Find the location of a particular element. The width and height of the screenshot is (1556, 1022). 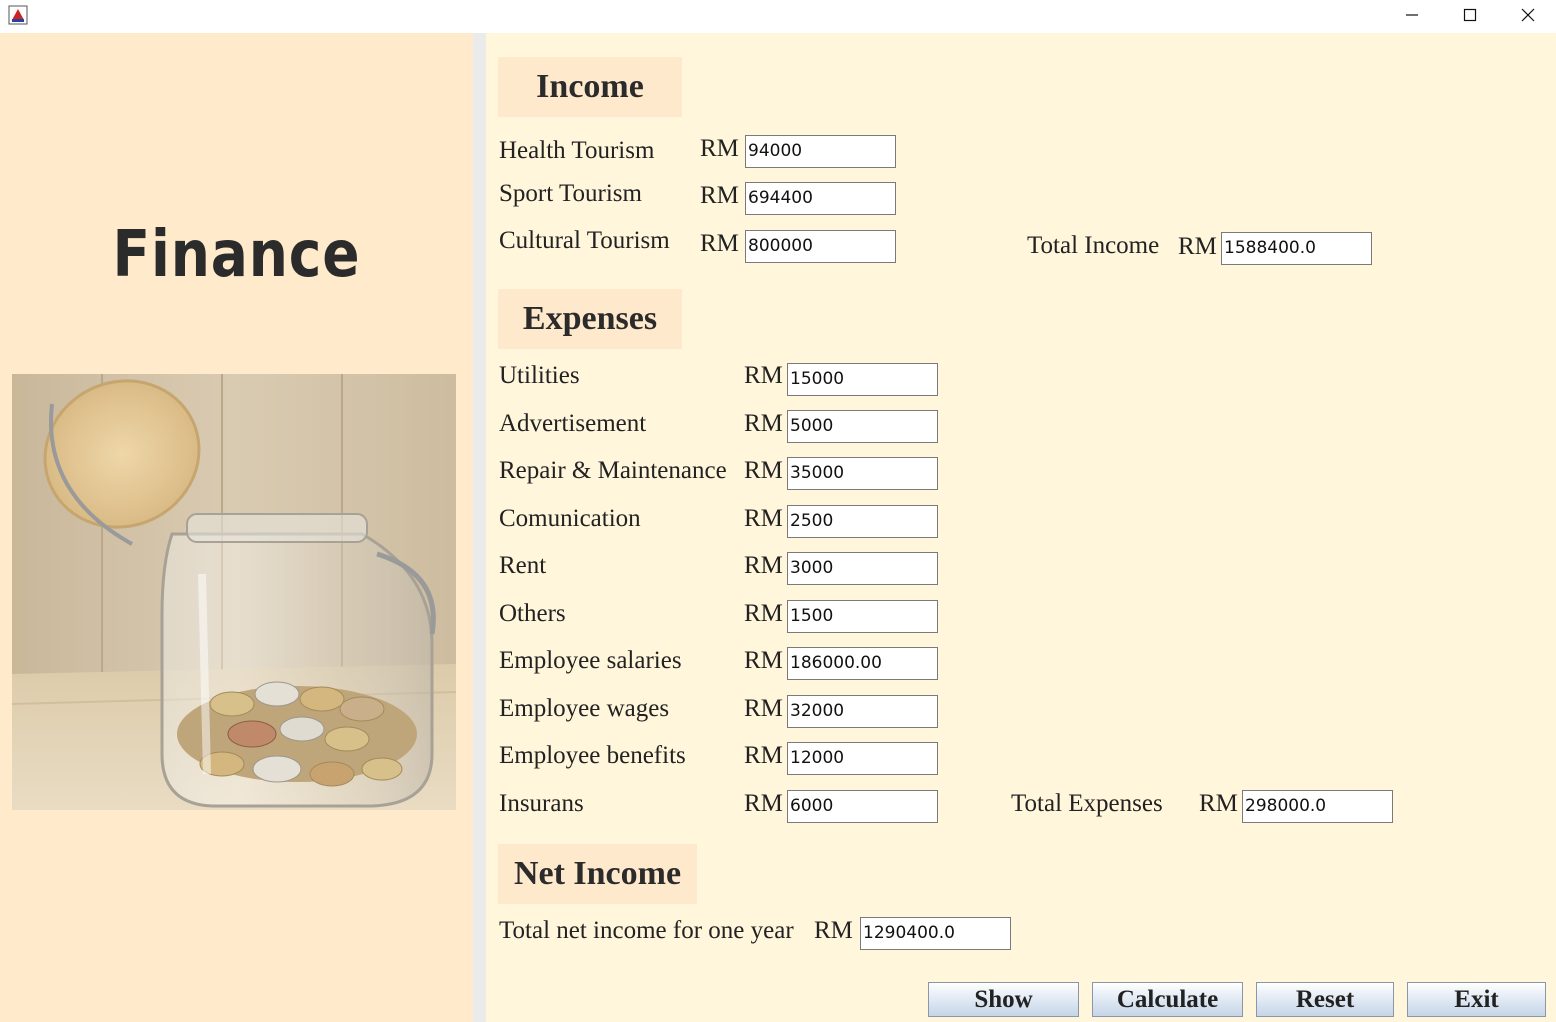

sport-tourism-input: 694400 is located at coordinates (820, 198).